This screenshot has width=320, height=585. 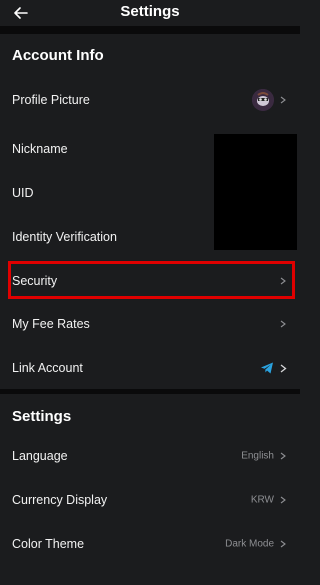 What do you see at coordinates (51, 324) in the screenshot?
I see `row-label: My Fee Rates` at bounding box center [51, 324].